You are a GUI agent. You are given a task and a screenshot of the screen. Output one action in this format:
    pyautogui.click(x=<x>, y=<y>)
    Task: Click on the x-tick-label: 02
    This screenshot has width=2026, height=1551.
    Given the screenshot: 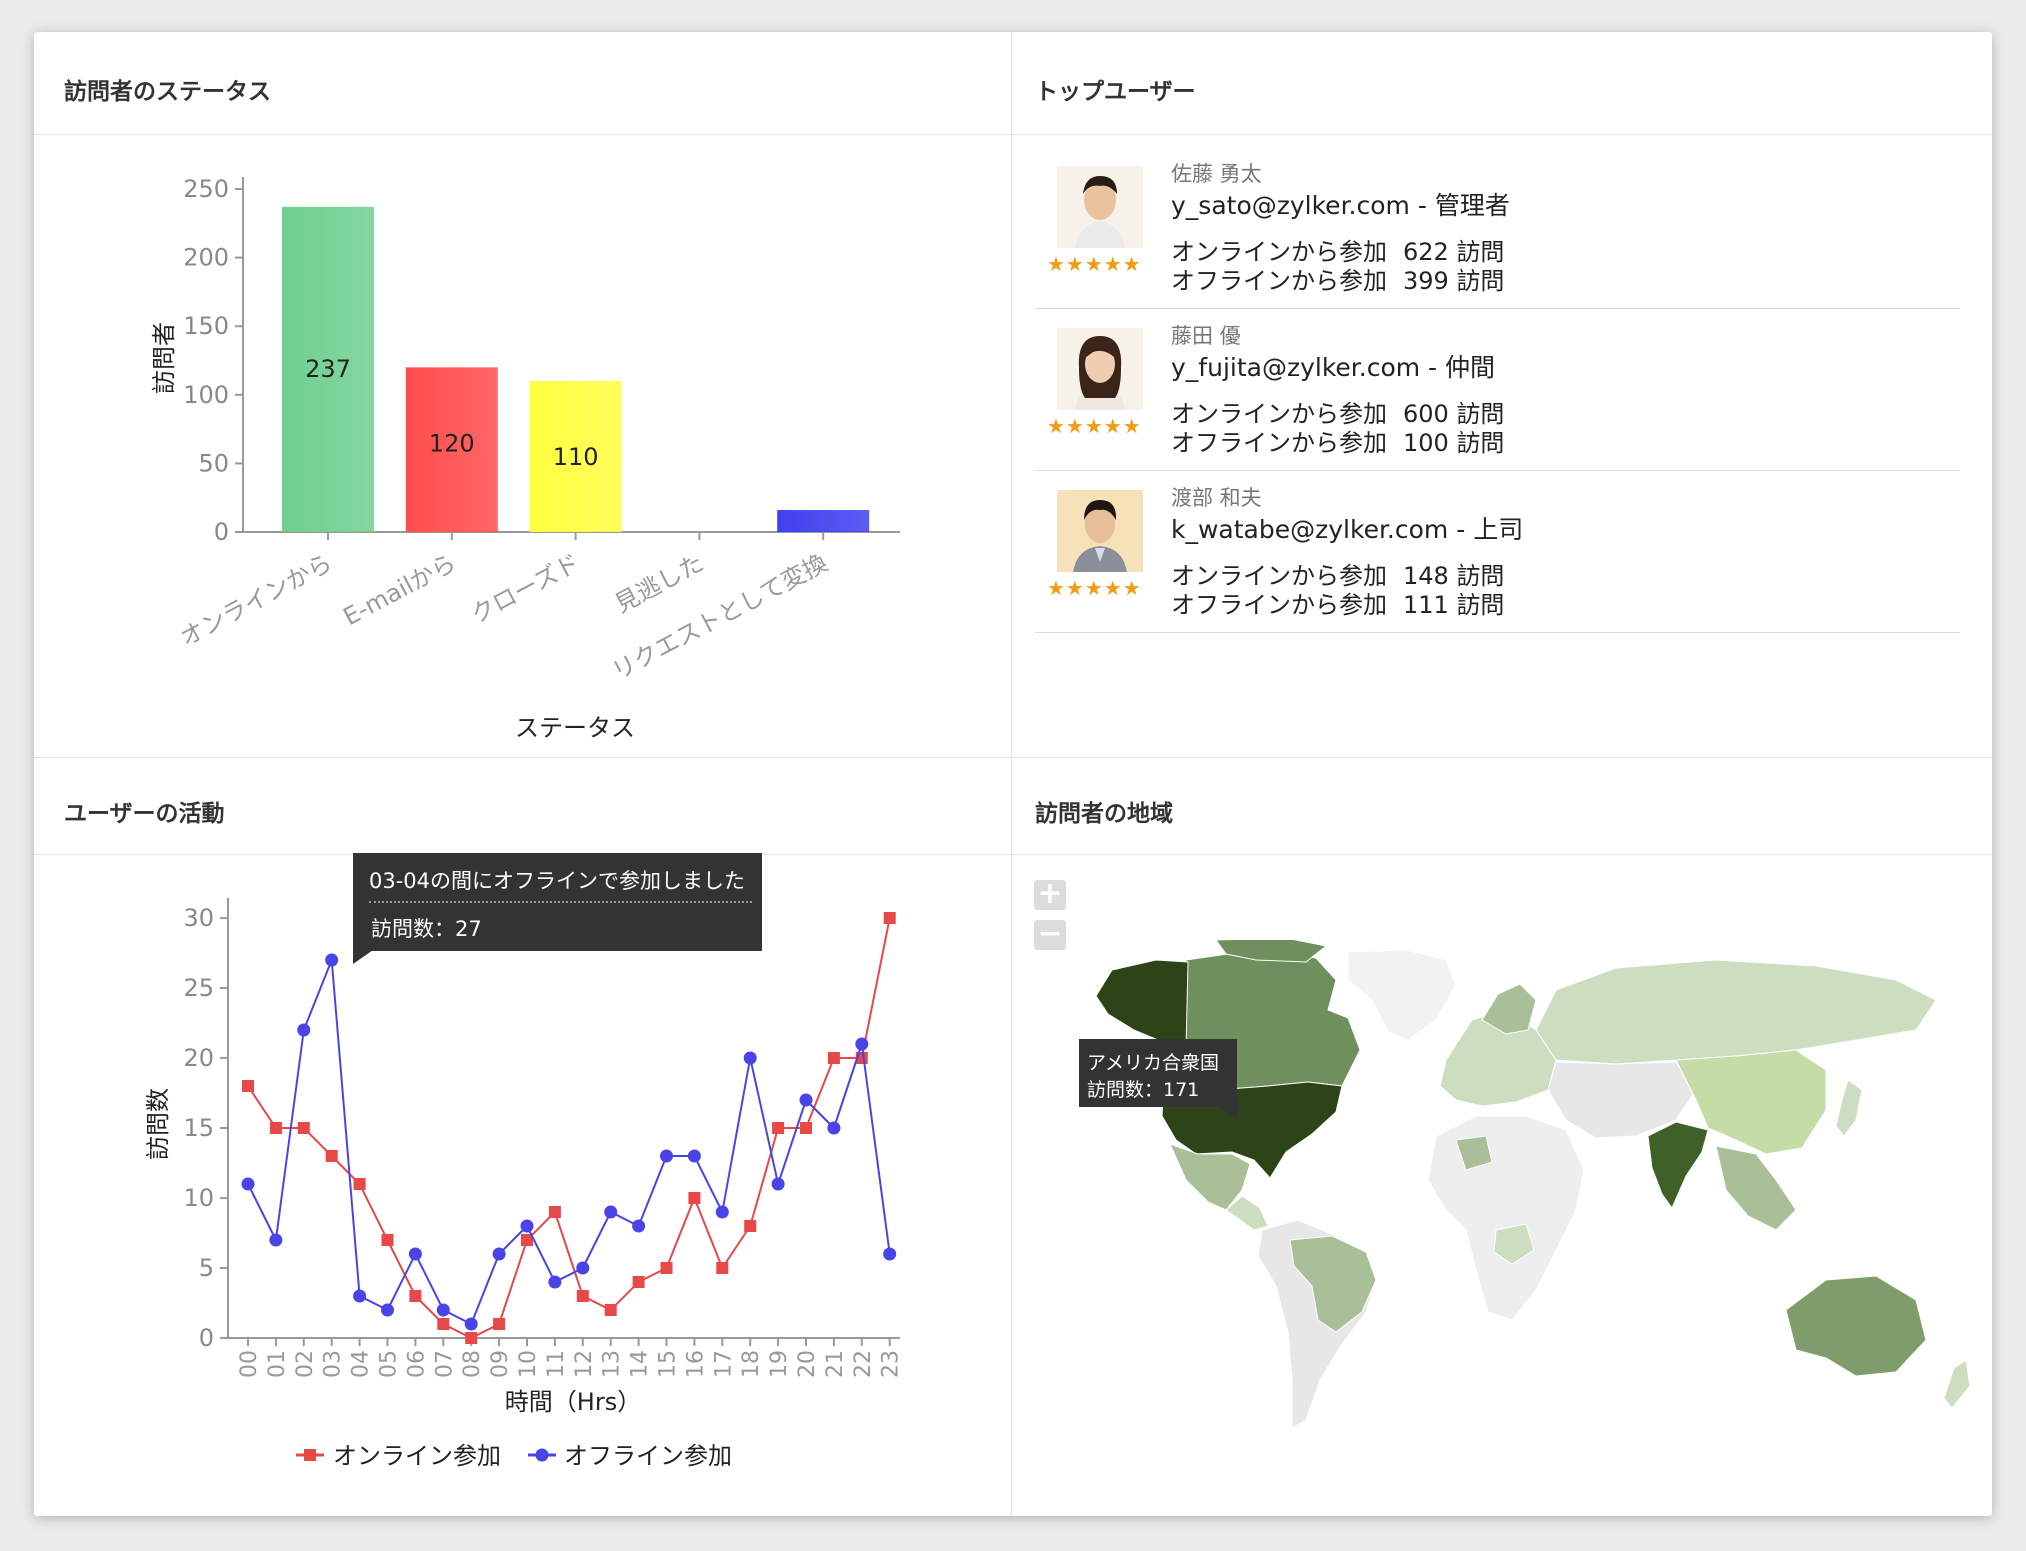 What is the action you would take?
    pyautogui.click(x=305, y=1364)
    